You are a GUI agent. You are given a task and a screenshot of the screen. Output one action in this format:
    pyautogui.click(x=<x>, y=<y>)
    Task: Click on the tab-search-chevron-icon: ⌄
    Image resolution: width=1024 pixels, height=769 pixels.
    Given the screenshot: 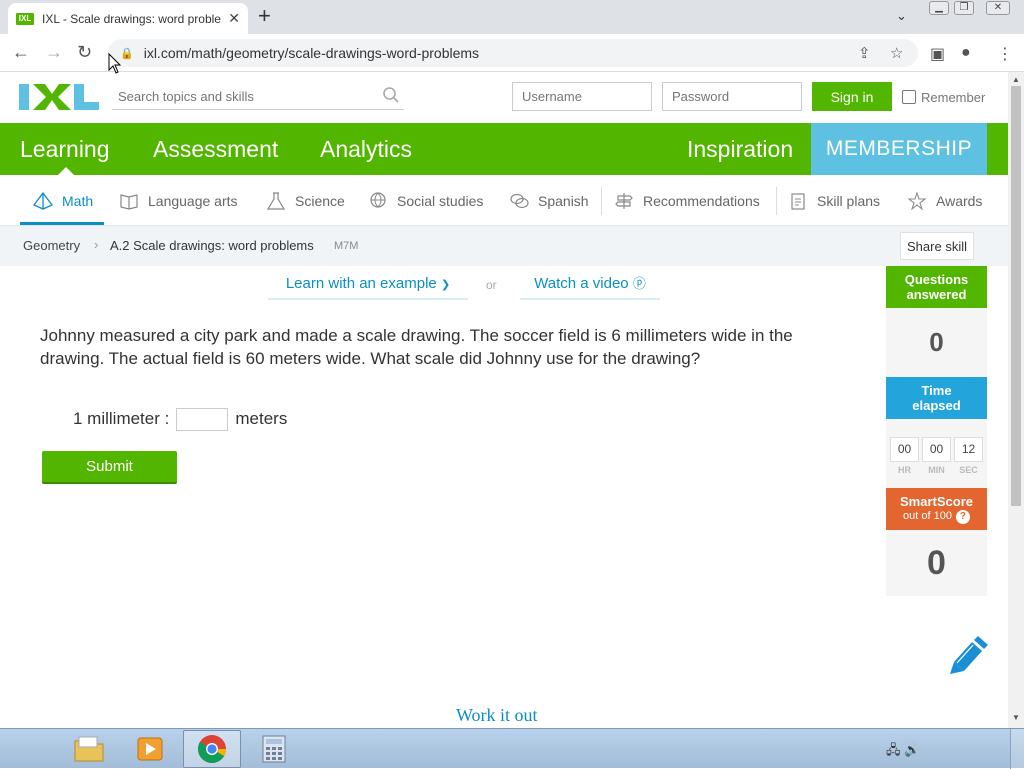 What is the action you would take?
    pyautogui.click(x=901, y=16)
    